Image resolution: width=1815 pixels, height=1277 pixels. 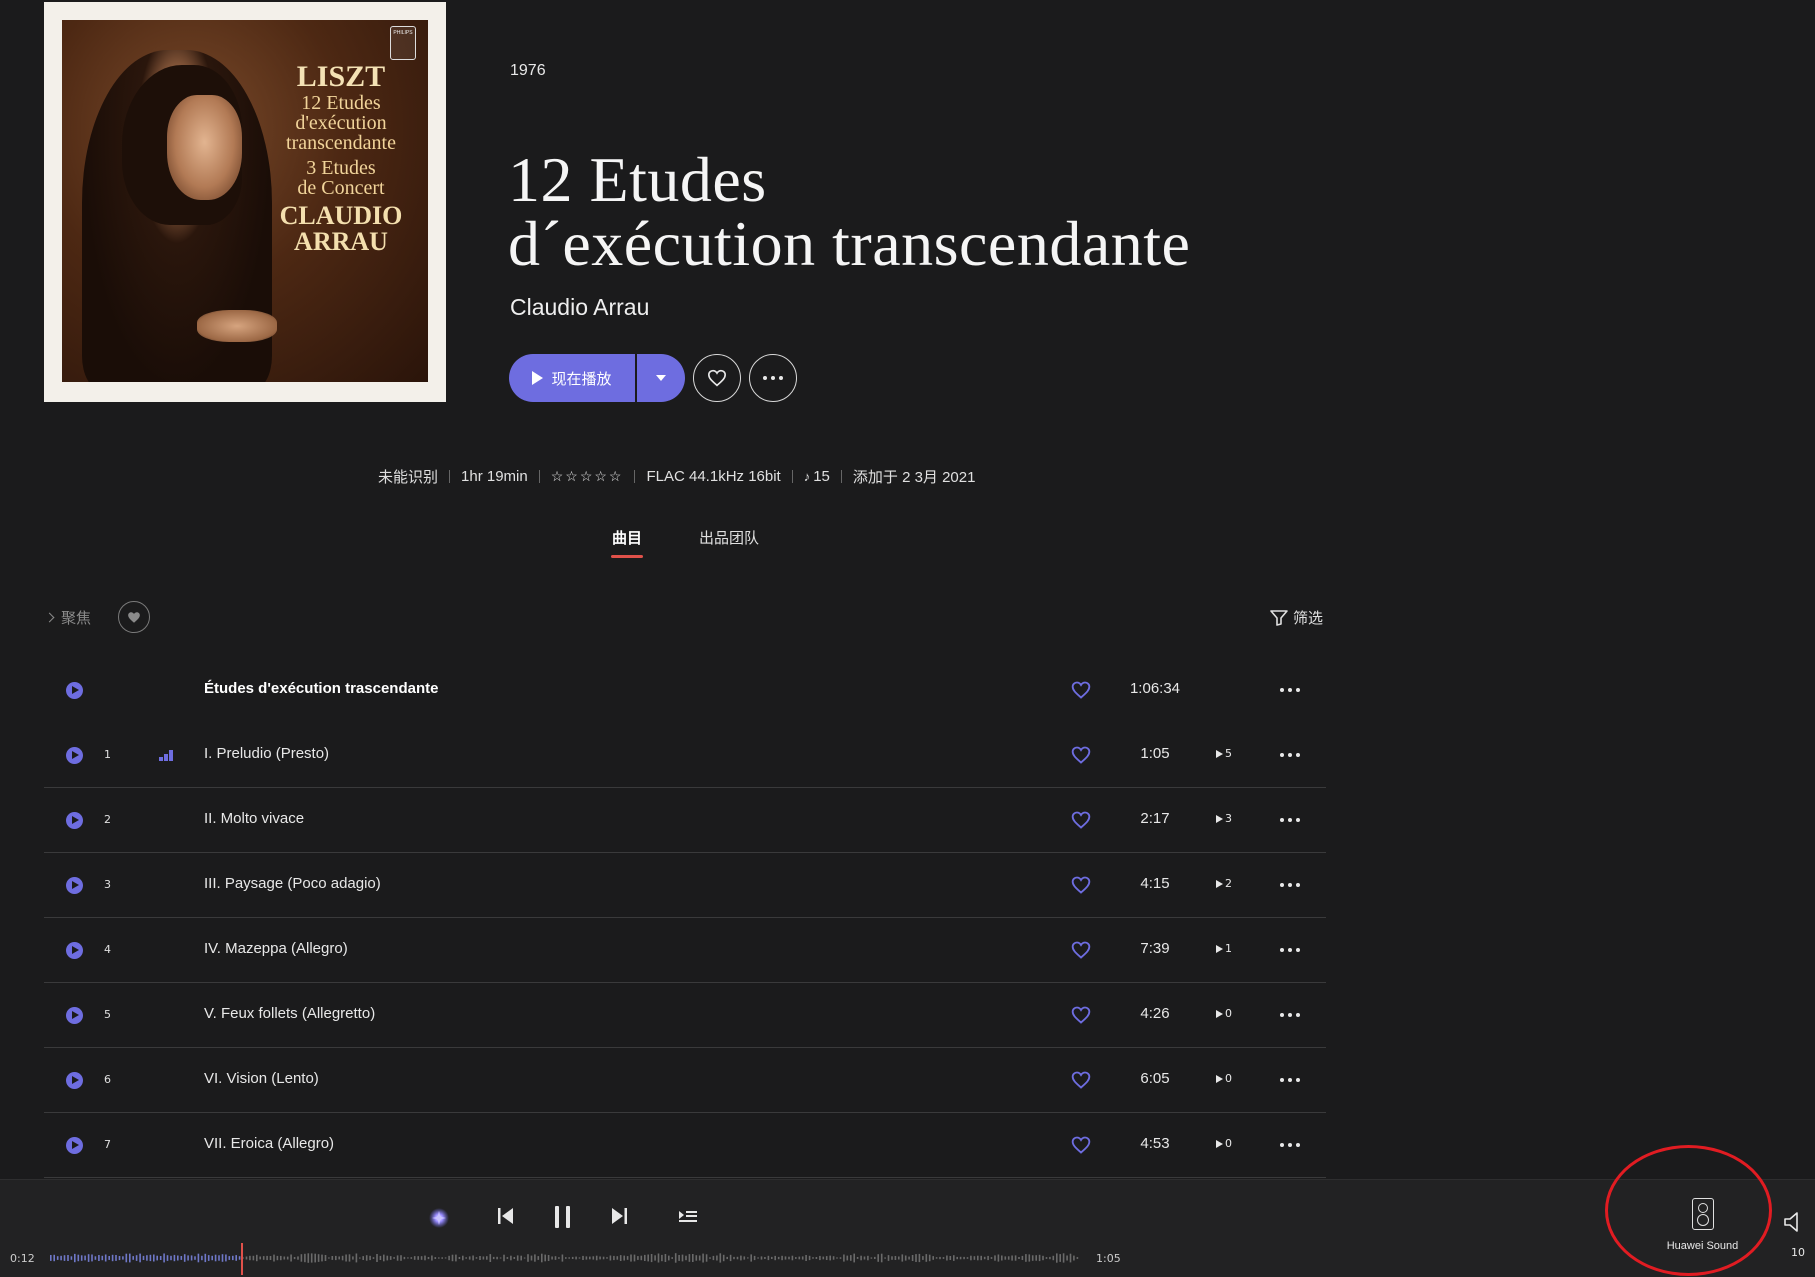 I want to click on play-now-button: 现在播放, so click(x=572, y=378).